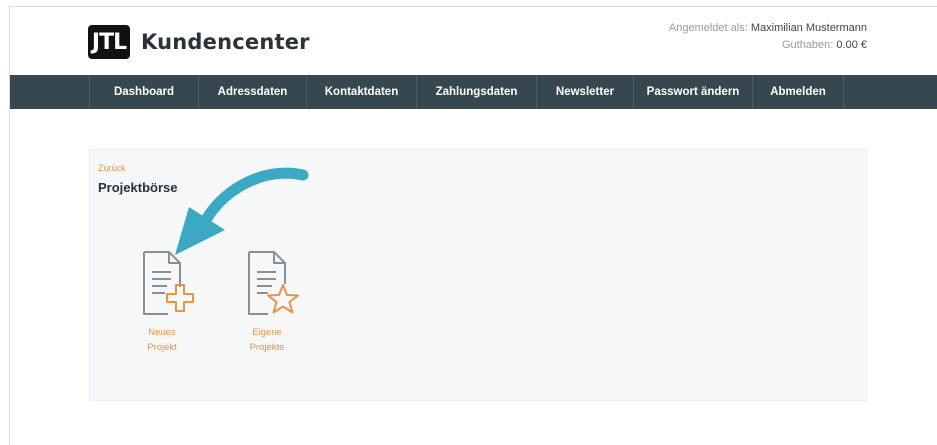 Image resolution: width=937 pixels, height=445 pixels. I want to click on annotation-arrow-icon, so click(242, 211).